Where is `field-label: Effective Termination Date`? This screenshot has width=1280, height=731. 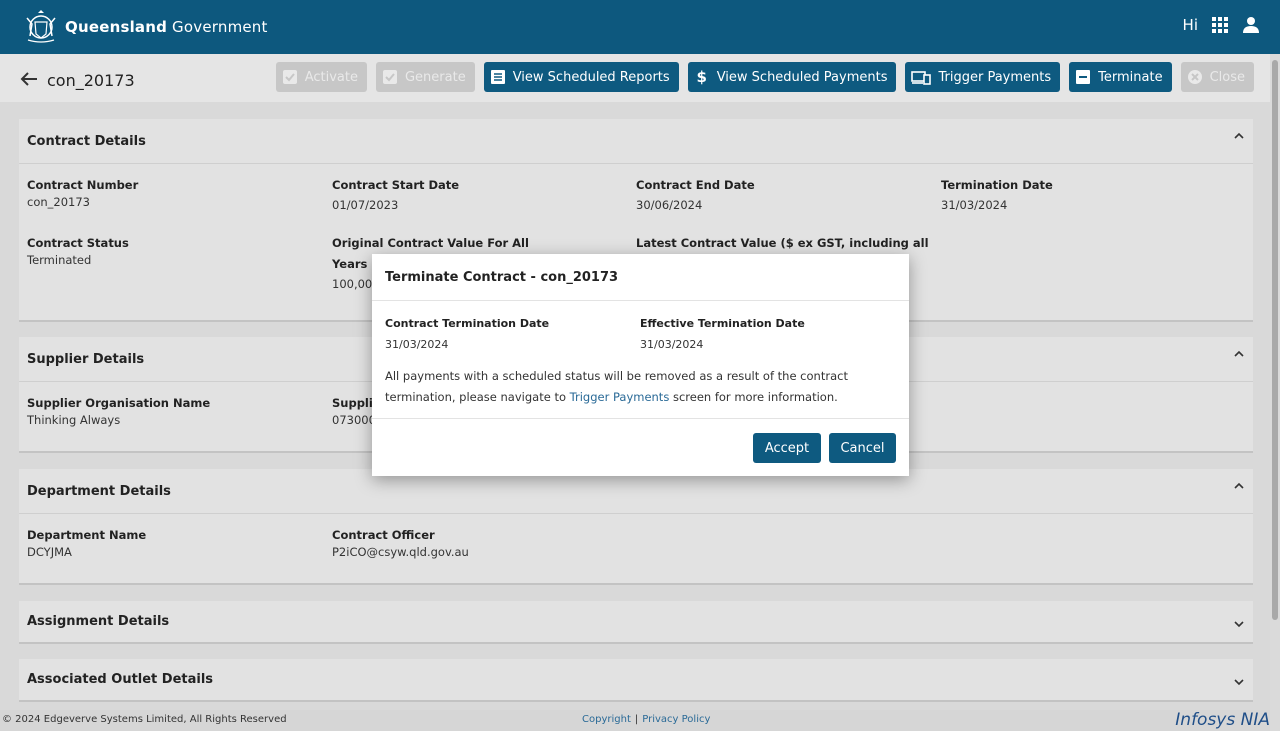
field-label: Effective Termination Date is located at coordinates (722, 323).